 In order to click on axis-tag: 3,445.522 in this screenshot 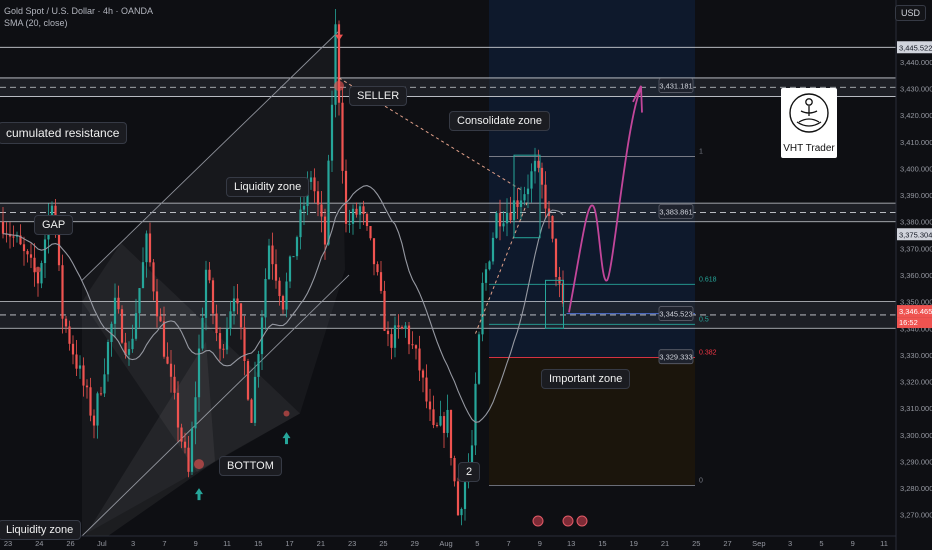, I will do `click(915, 47)`.